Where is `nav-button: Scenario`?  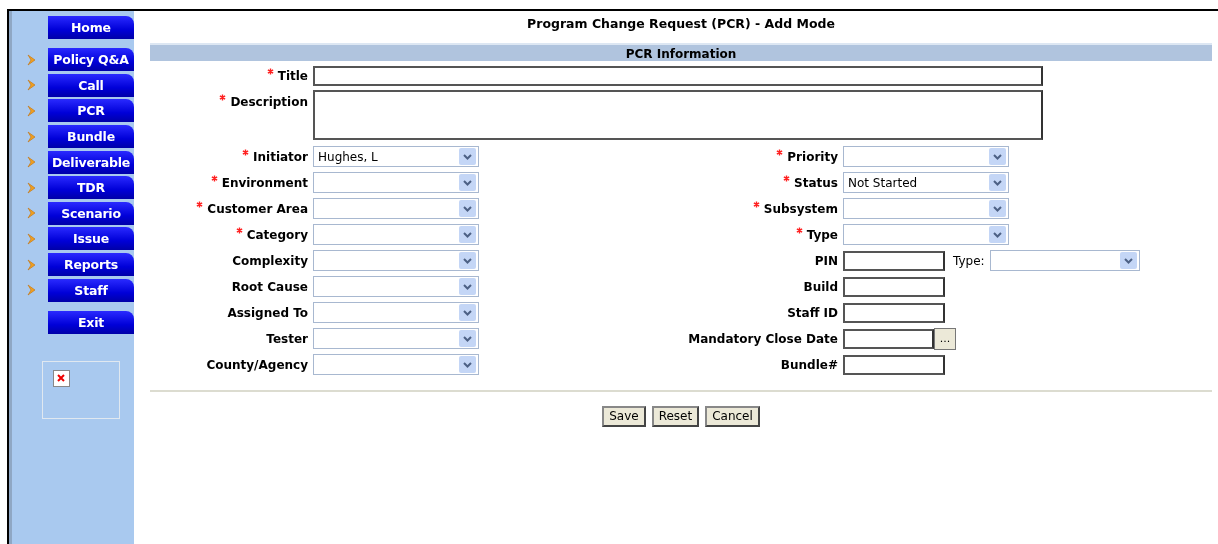
nav-button: Scenario is located at coordinates (91, 213).